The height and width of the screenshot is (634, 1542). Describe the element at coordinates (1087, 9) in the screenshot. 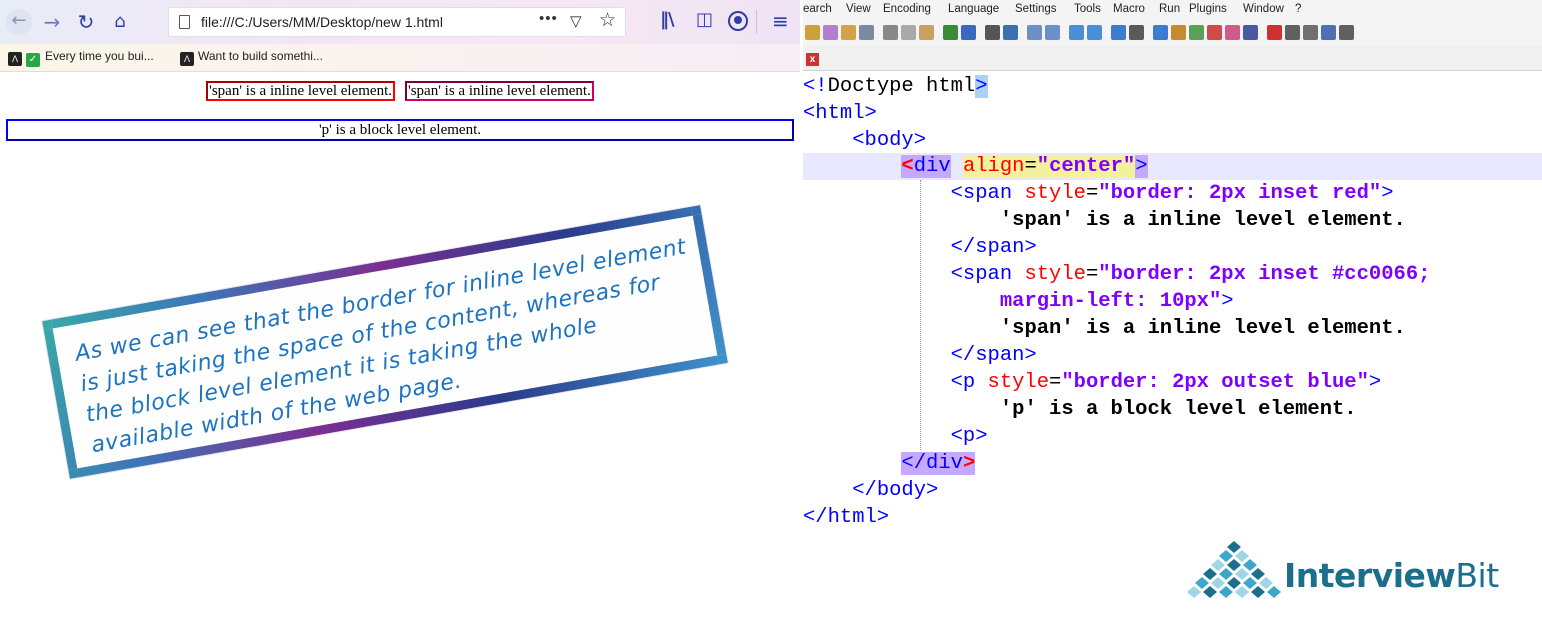

I see `menu-tools: Tools` at that location.